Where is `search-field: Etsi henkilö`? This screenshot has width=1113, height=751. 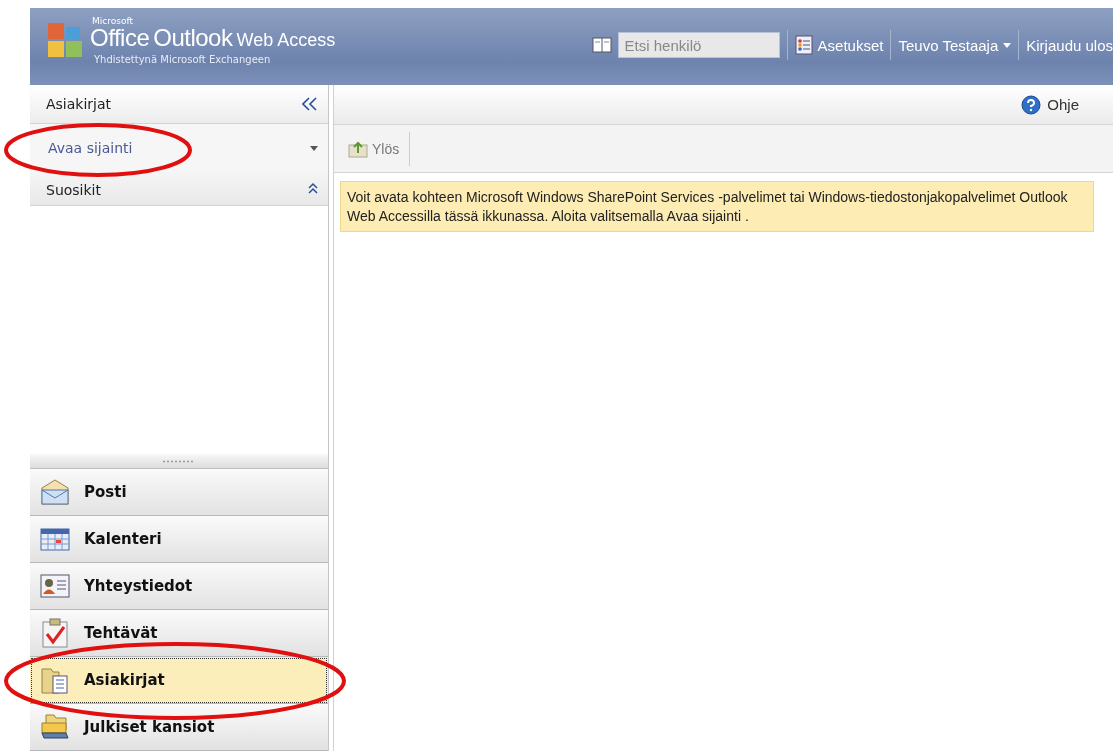 search-field: Etsi henkilö is located at coordinates (698, 45).